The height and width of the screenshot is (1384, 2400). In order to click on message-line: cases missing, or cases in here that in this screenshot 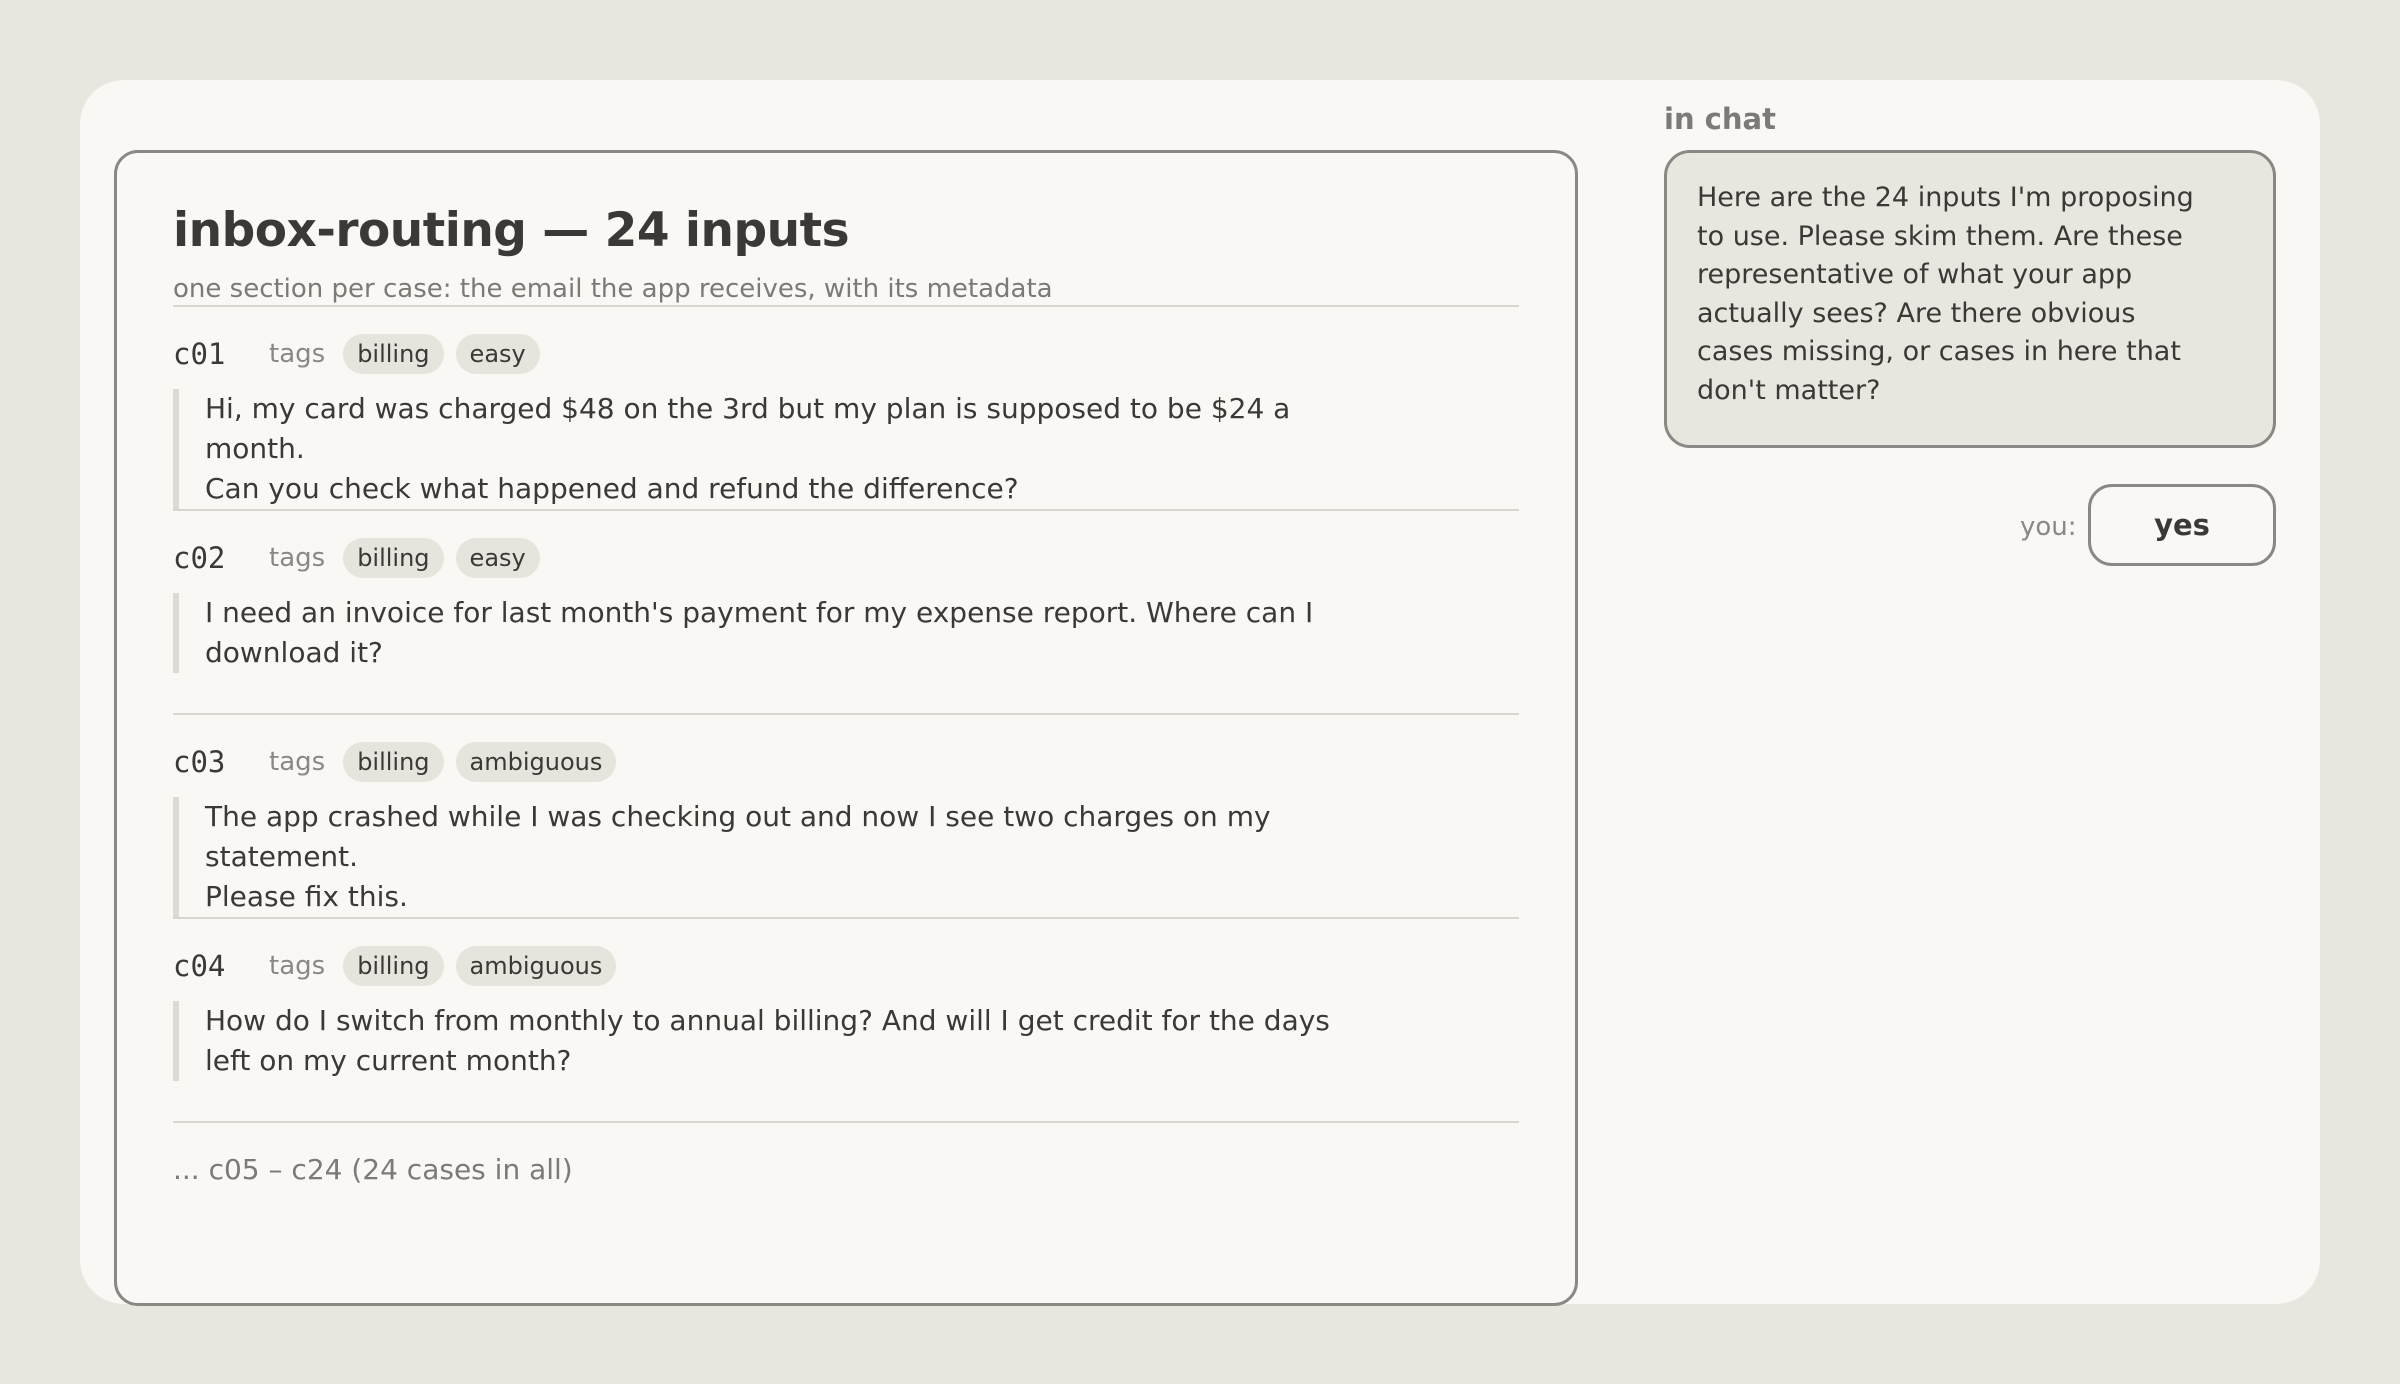, I will do `click(1939, 351)`.